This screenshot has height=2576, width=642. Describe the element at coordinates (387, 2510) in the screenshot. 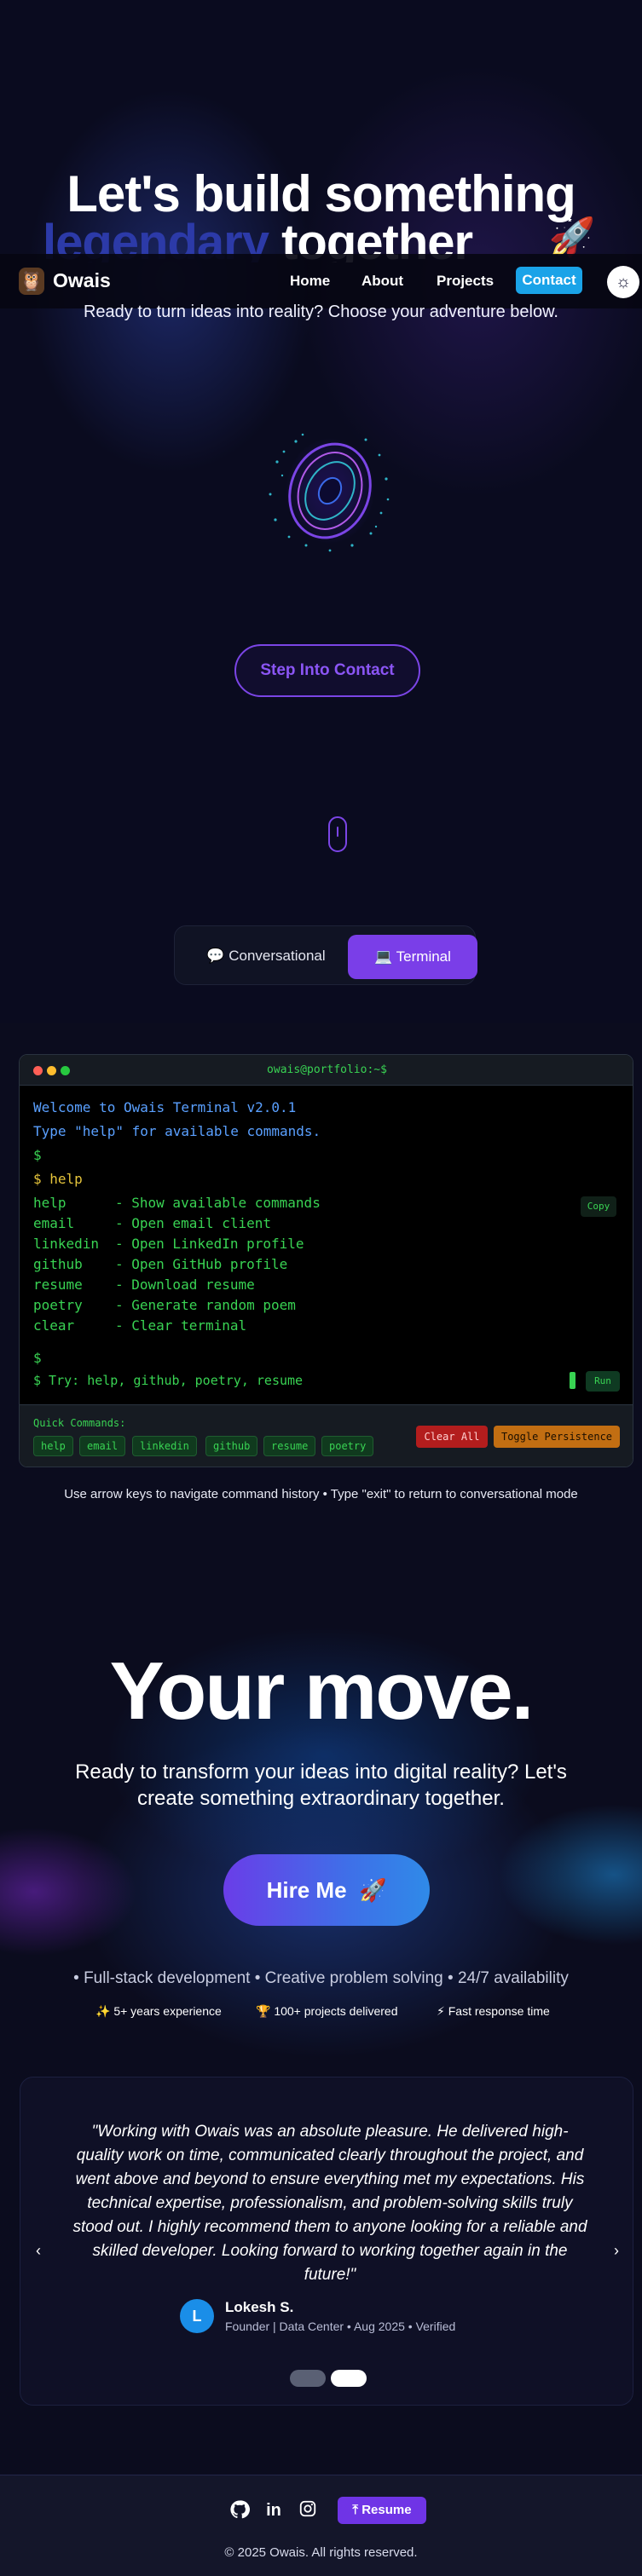

I see `resume-label: Resume` at that location.